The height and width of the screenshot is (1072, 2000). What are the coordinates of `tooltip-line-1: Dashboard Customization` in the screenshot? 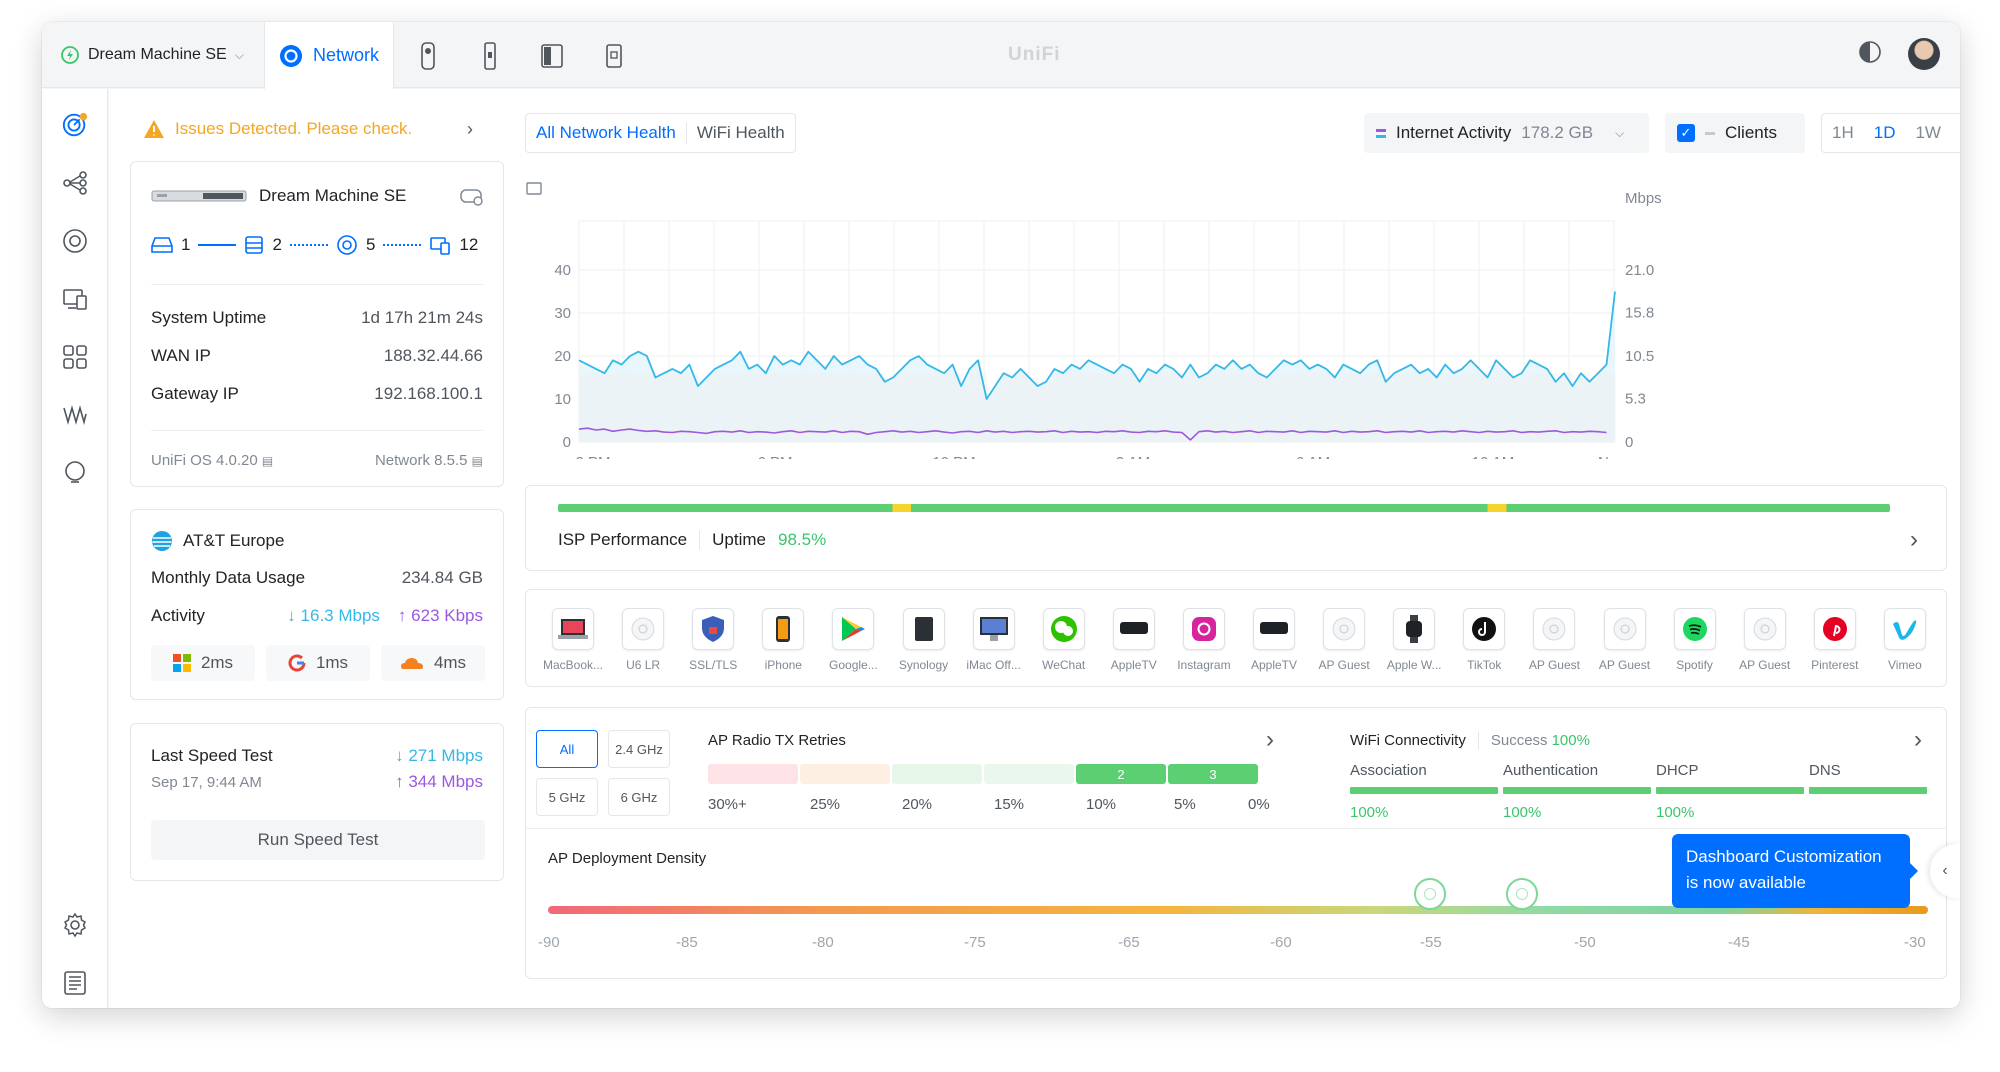 It's located at (1784, 856).